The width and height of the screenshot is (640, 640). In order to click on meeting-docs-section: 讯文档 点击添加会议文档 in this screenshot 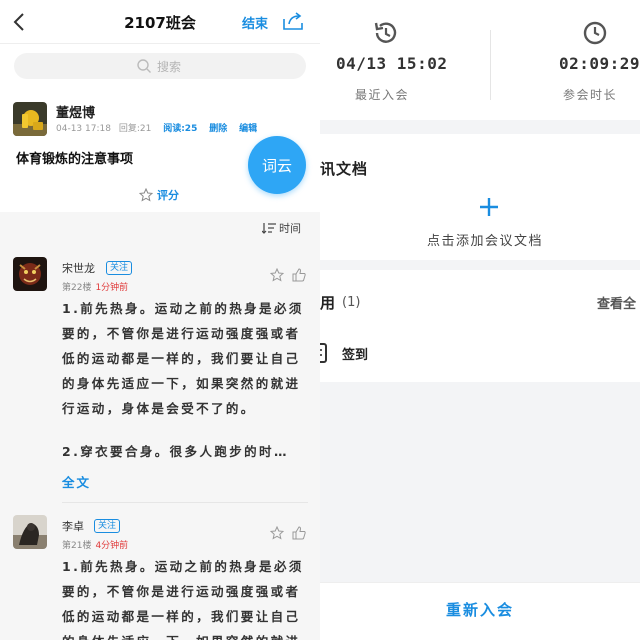, I will do `click(480, 197)`.